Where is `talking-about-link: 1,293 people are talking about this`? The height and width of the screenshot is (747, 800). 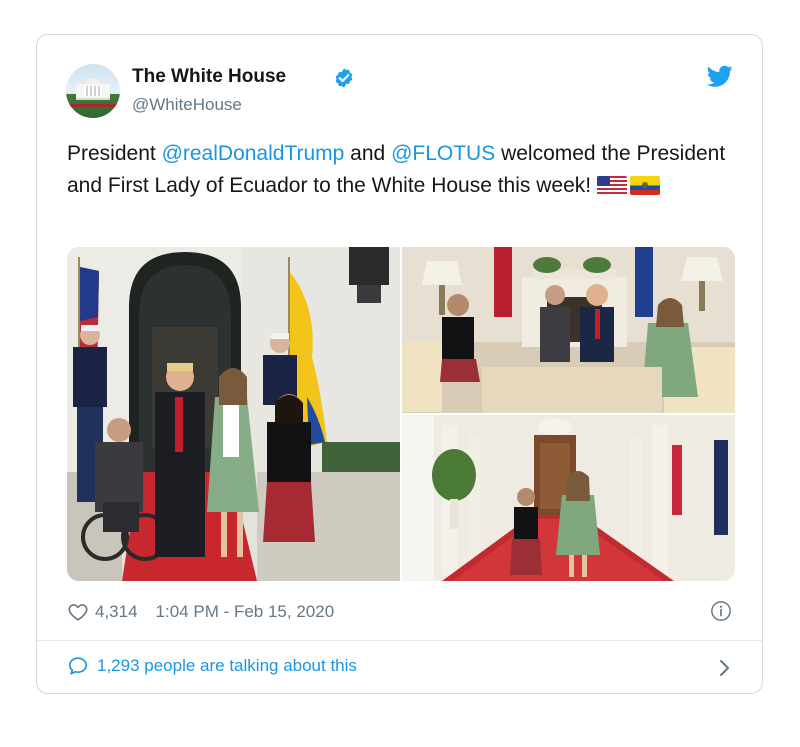
talking-about-link: 1,293 people are talking about this is located at coordinates (212, 666).